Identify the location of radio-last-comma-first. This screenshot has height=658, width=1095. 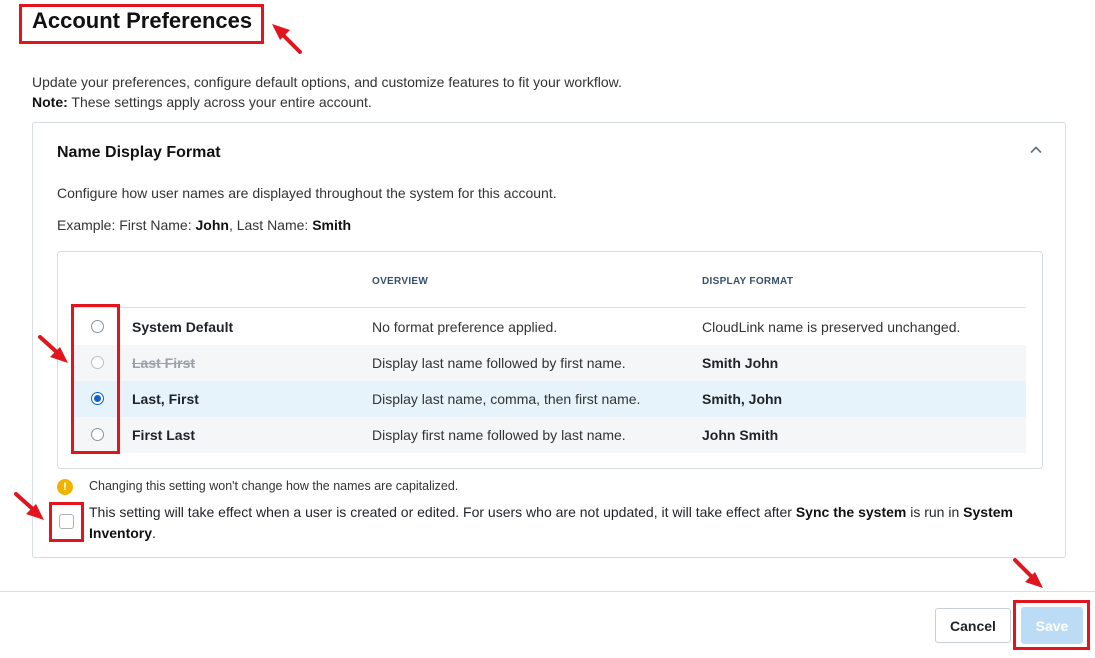
(97, 398).